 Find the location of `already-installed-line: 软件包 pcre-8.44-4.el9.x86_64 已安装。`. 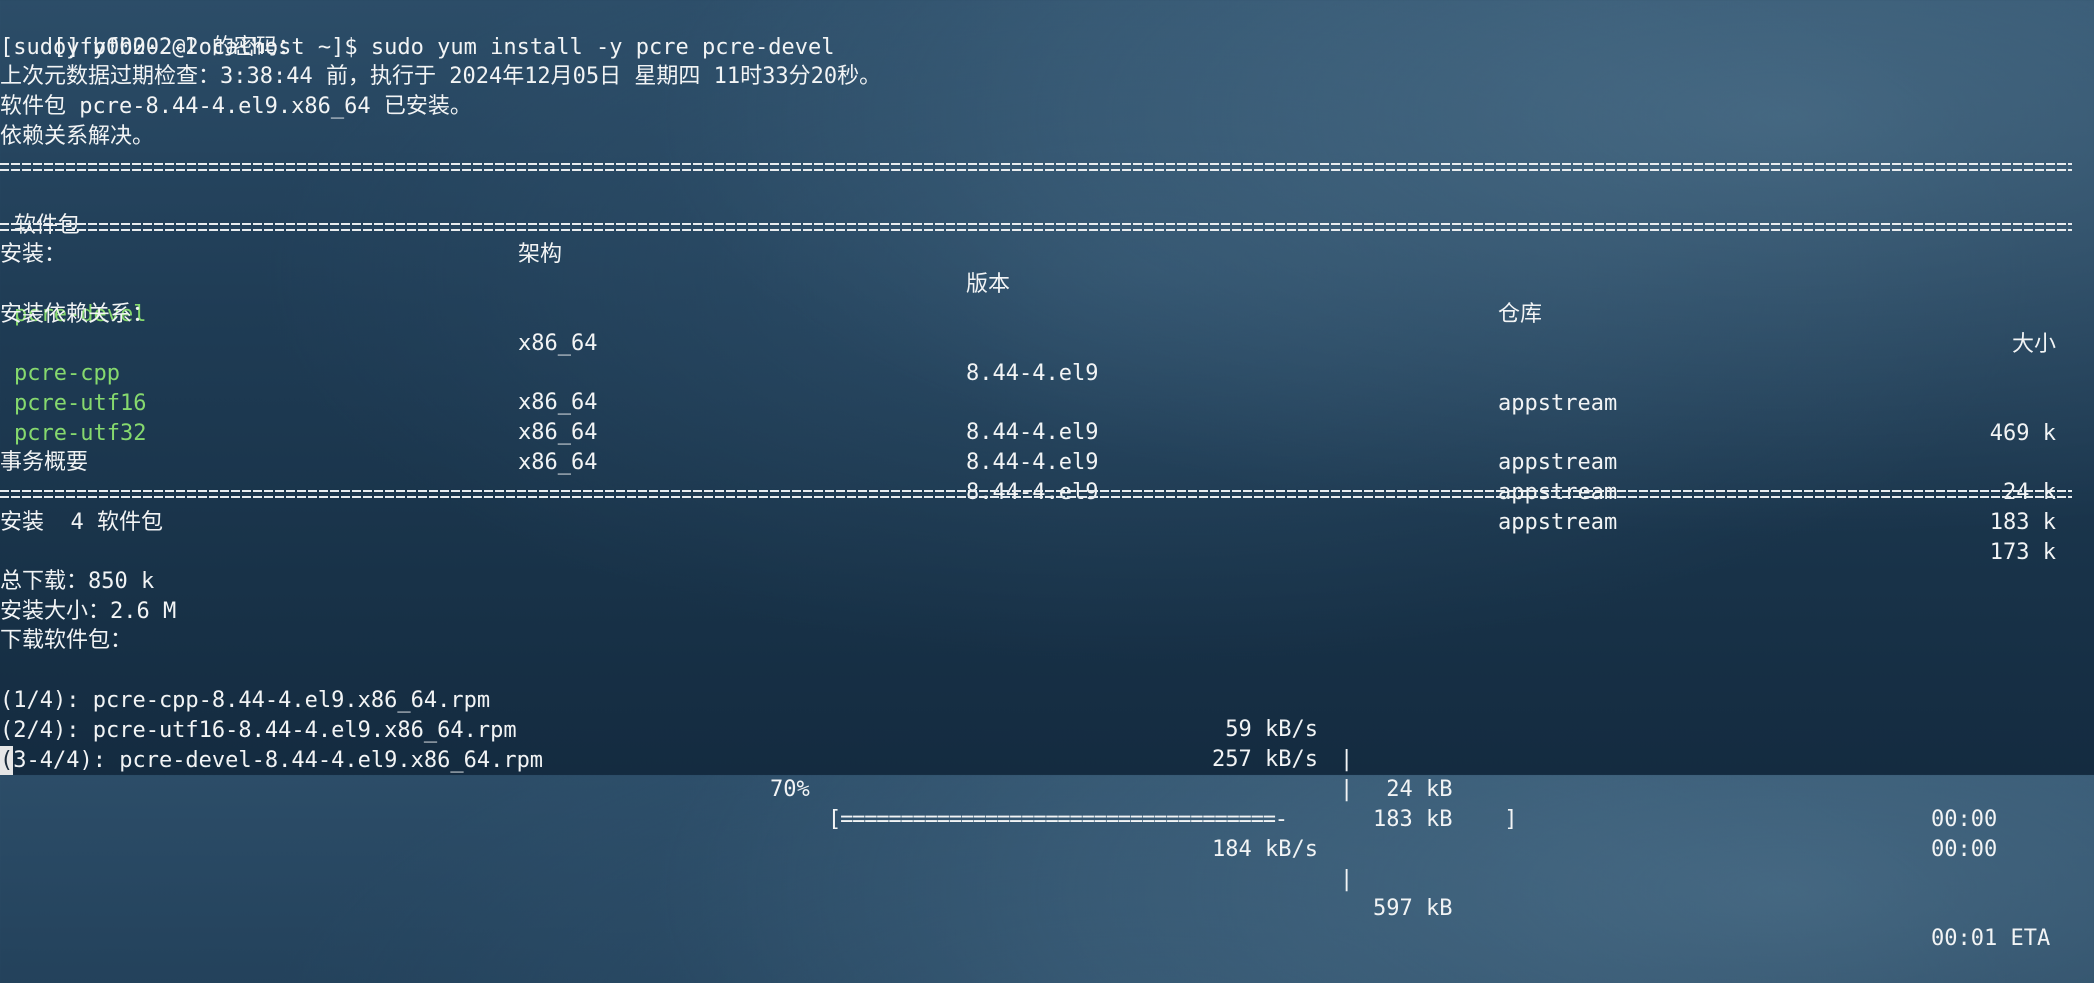

already-installed-line: 软件包 pcre-8.44-4.el9.x86_64 已安装。 is located at coordinates (236, 106).